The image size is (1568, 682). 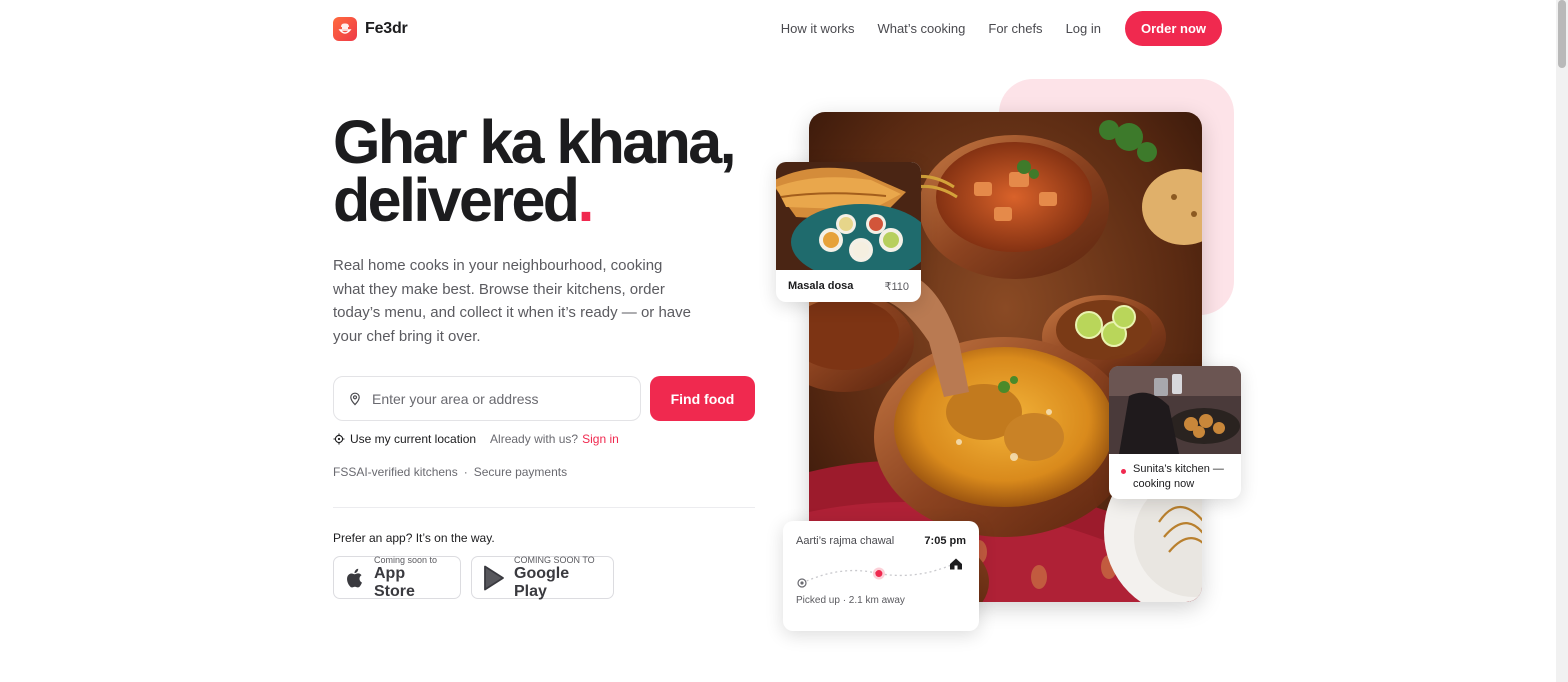 What do you see at coordinates (395, 472) in the screenshot?
I see `trust-fssai: FSSAI-verified kitchens` at bounding box center [395, 472].